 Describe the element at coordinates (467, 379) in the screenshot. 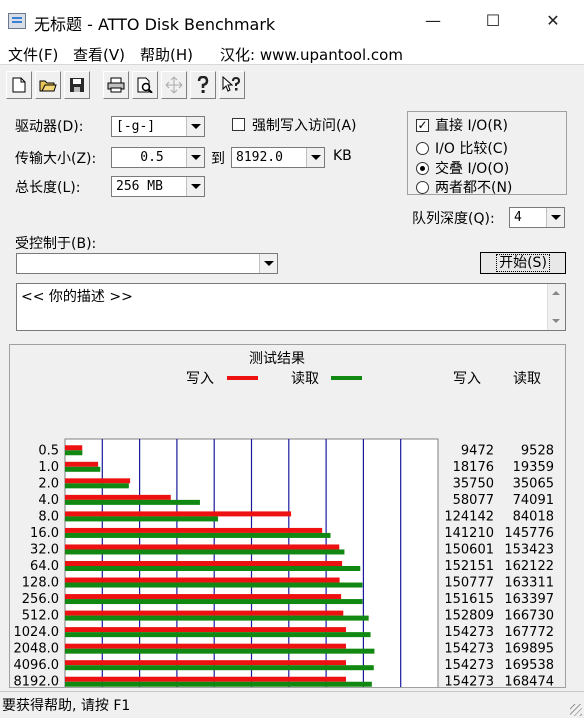

I see `write-column-header: 写入` at that location.